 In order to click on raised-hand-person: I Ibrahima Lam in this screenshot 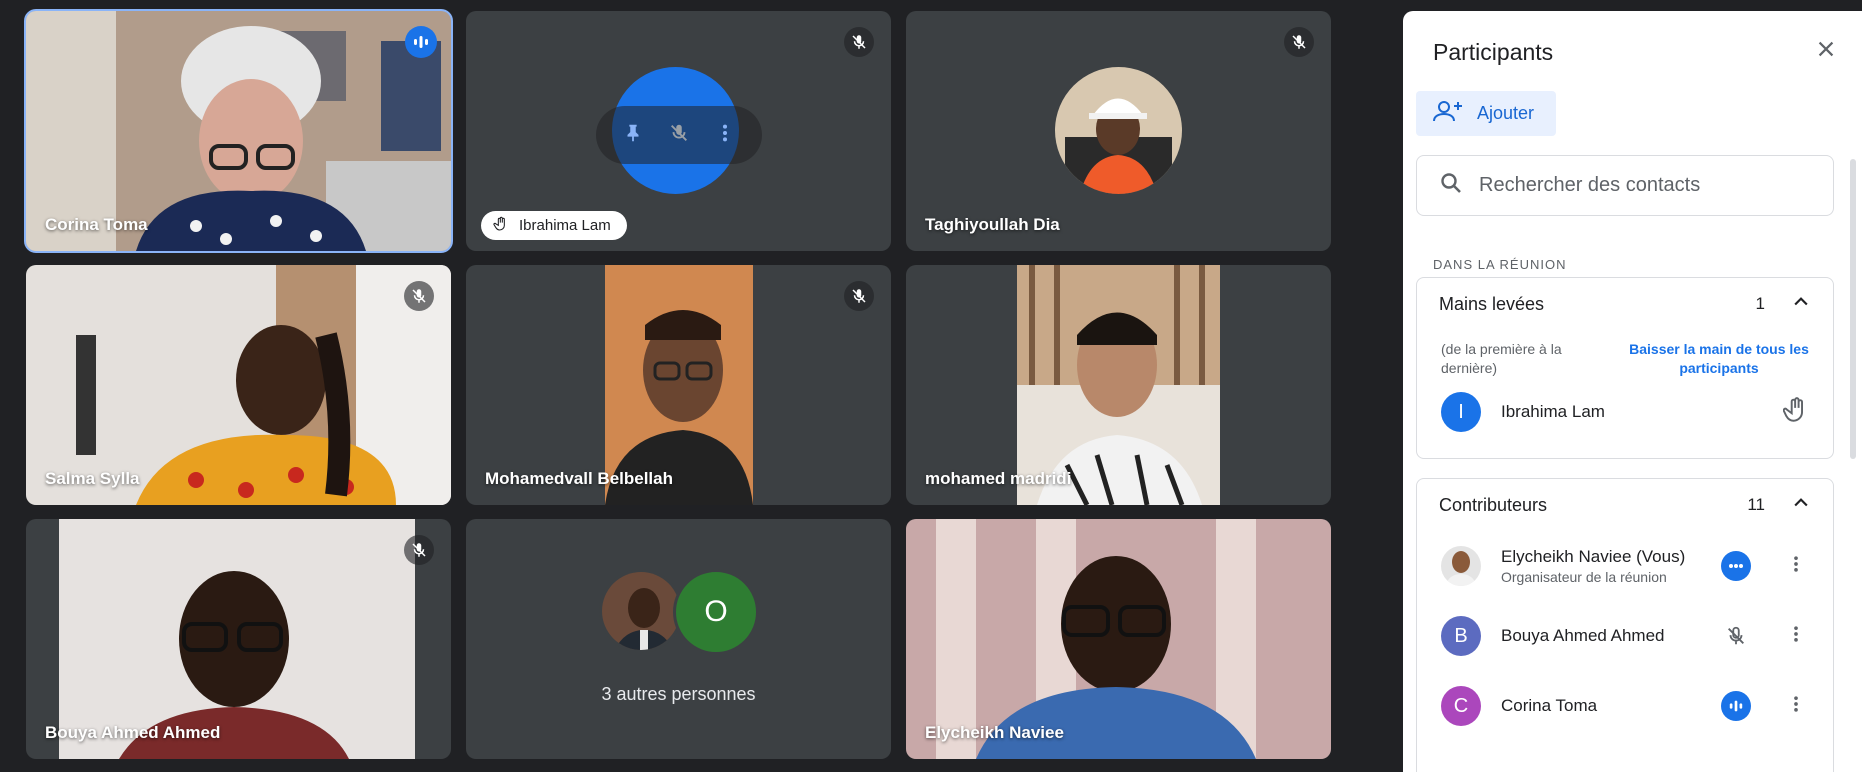, I will do `click(1625, 412)`.